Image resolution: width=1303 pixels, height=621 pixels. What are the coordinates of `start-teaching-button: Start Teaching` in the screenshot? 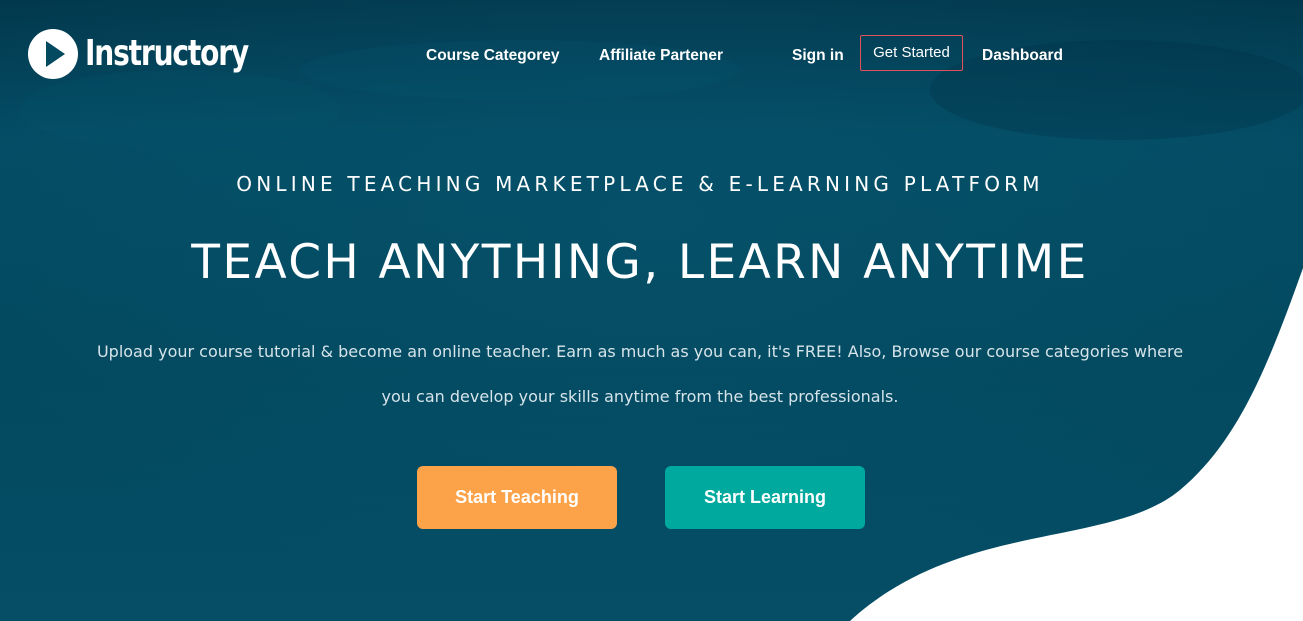 It's located at (517, 497).